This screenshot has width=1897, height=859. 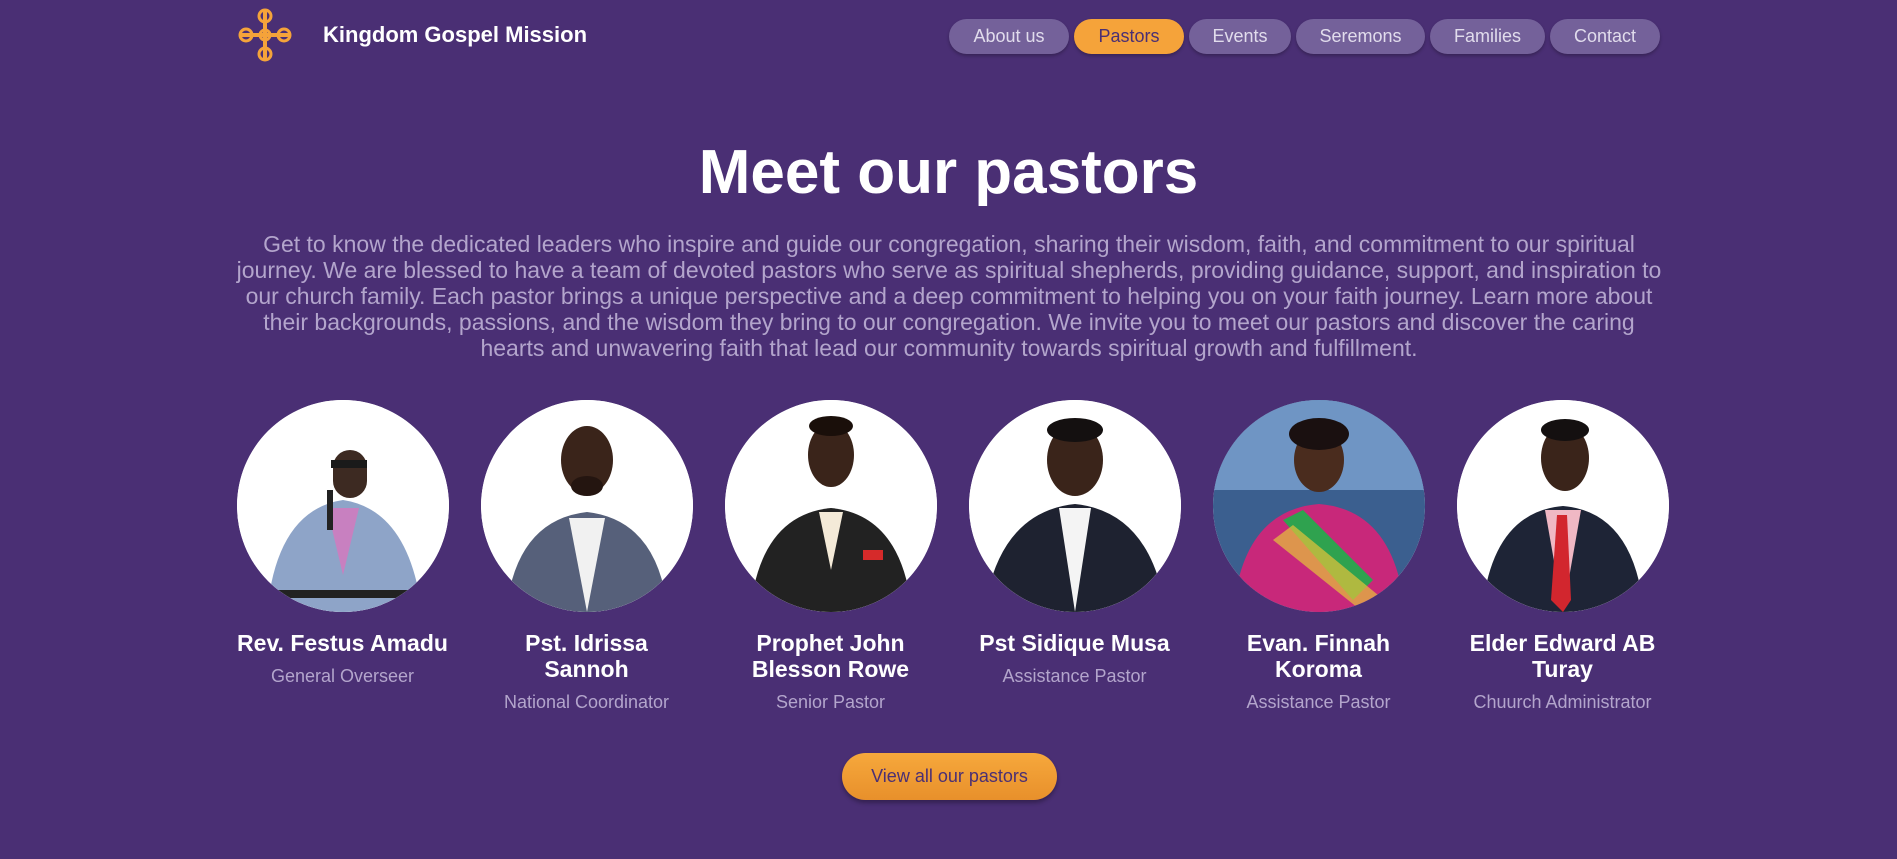 I want to click on nav-pastors: Pastors, so click(x=1129, y=36).